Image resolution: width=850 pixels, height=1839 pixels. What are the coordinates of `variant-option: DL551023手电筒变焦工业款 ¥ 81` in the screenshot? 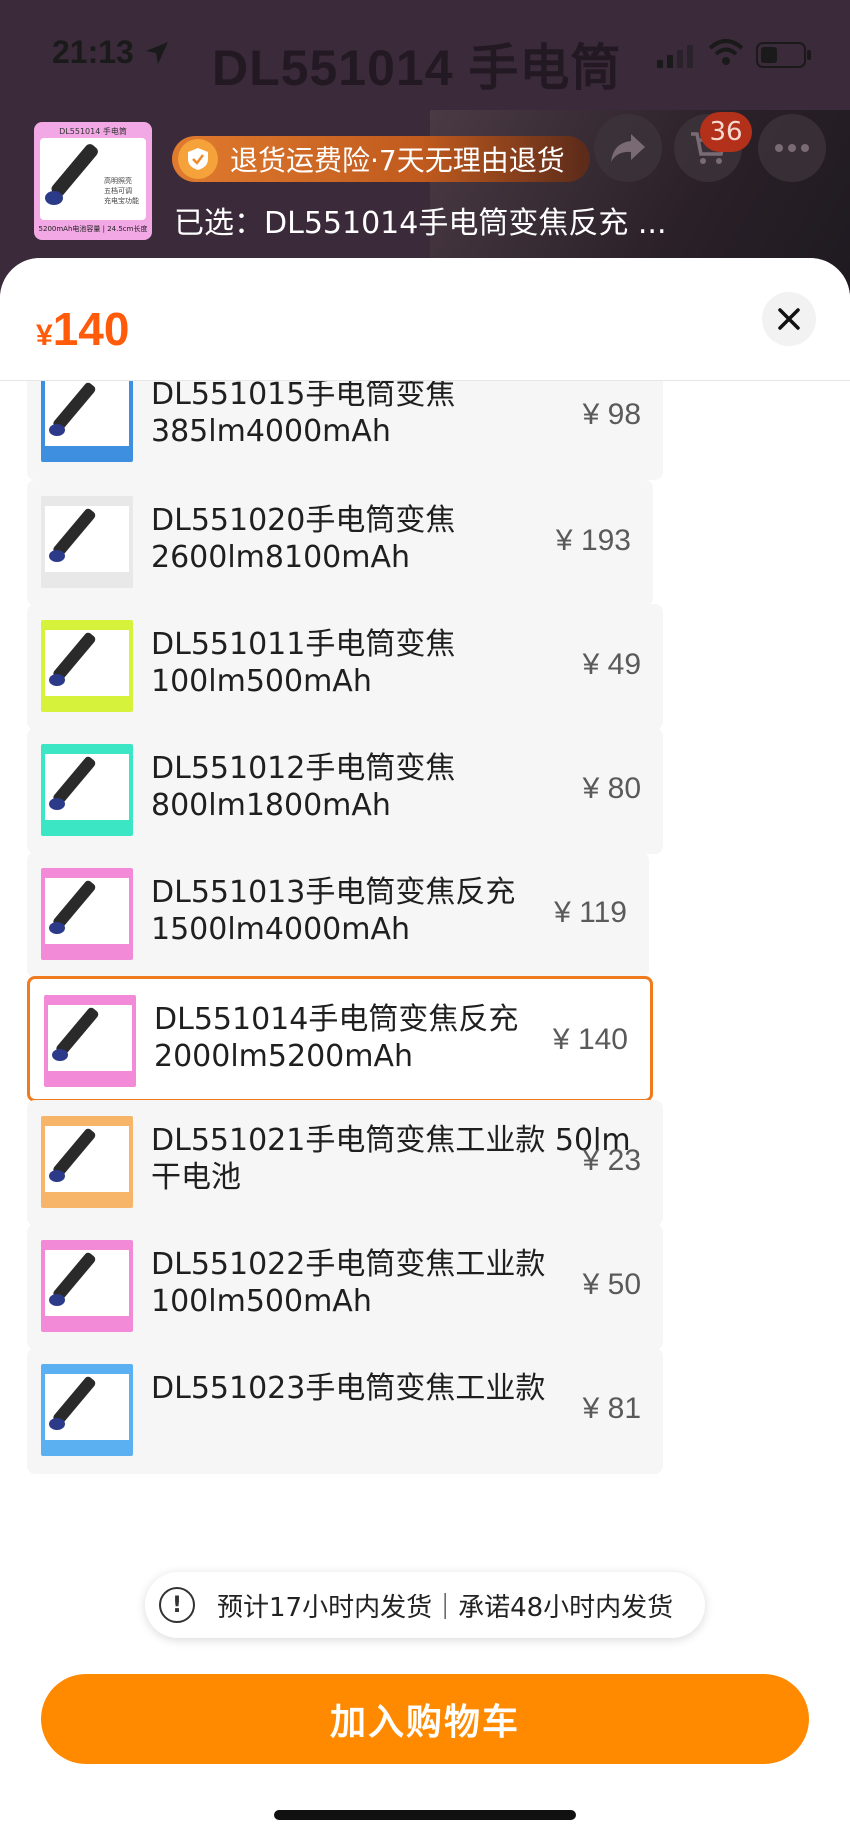 It's located at (345, 1411).